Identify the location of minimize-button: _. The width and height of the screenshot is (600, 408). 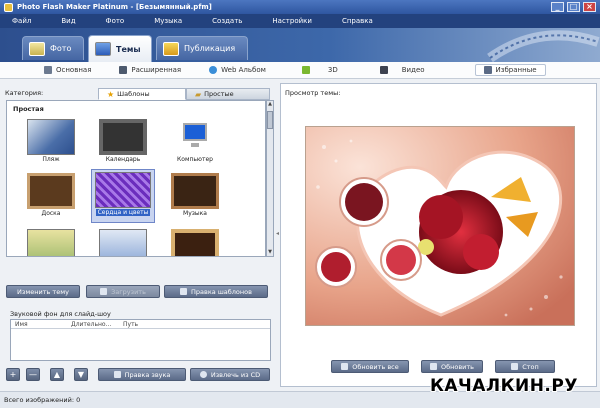
(557, 7).